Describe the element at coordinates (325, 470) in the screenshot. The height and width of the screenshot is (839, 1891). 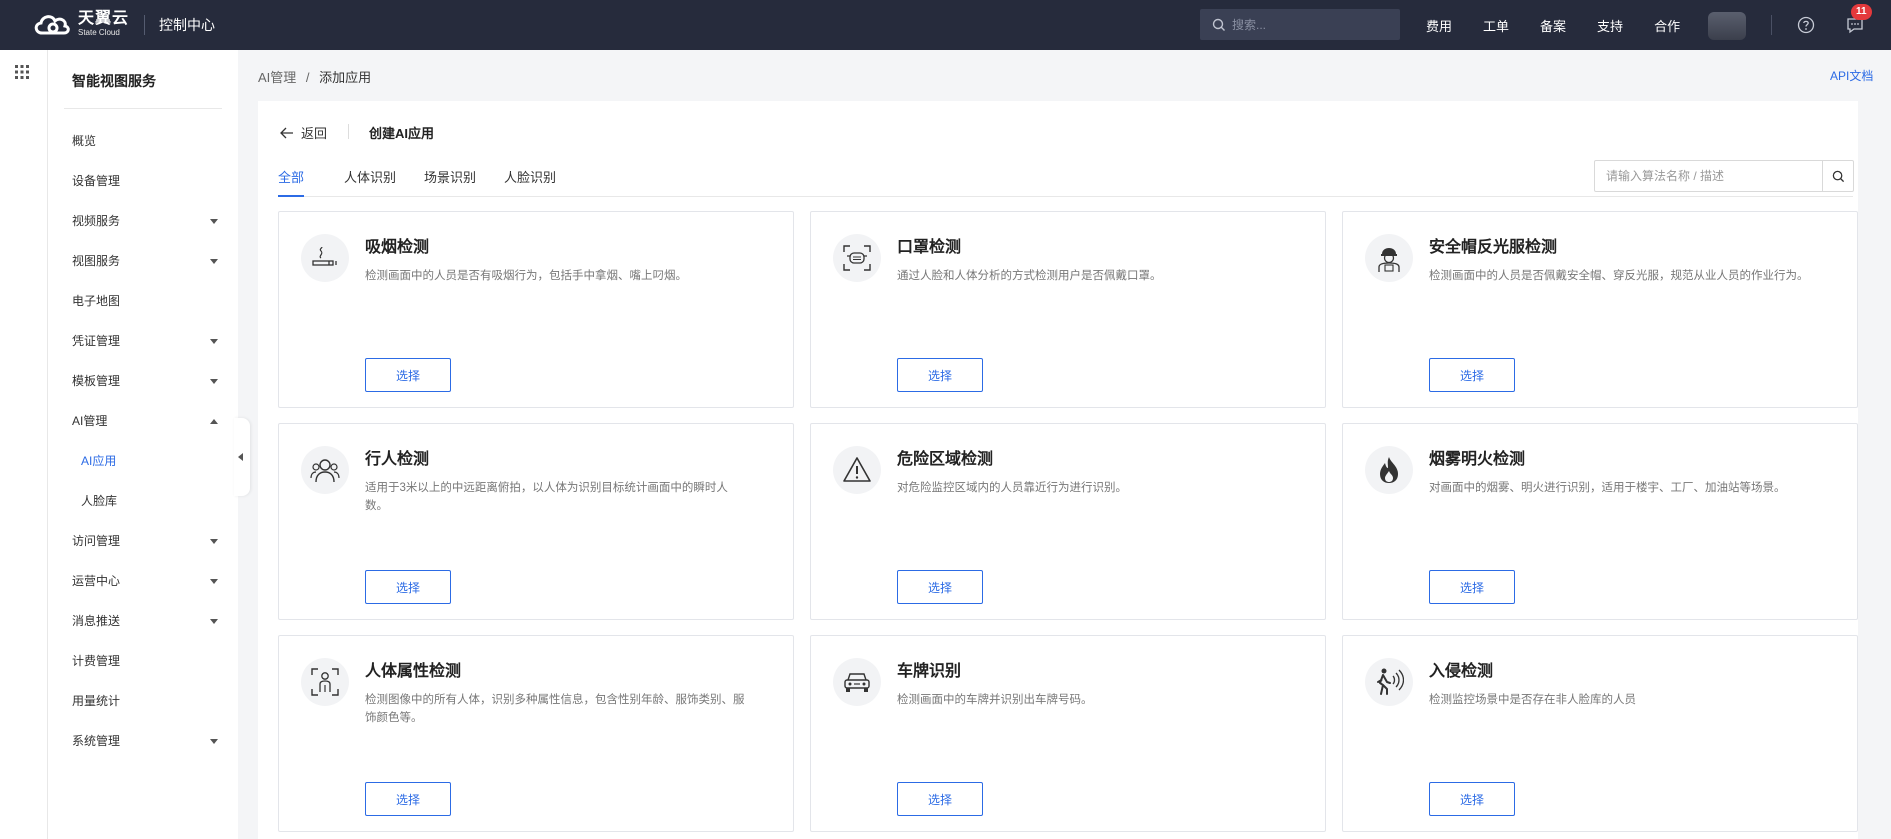
I see `pedestrian-icon` at that location.